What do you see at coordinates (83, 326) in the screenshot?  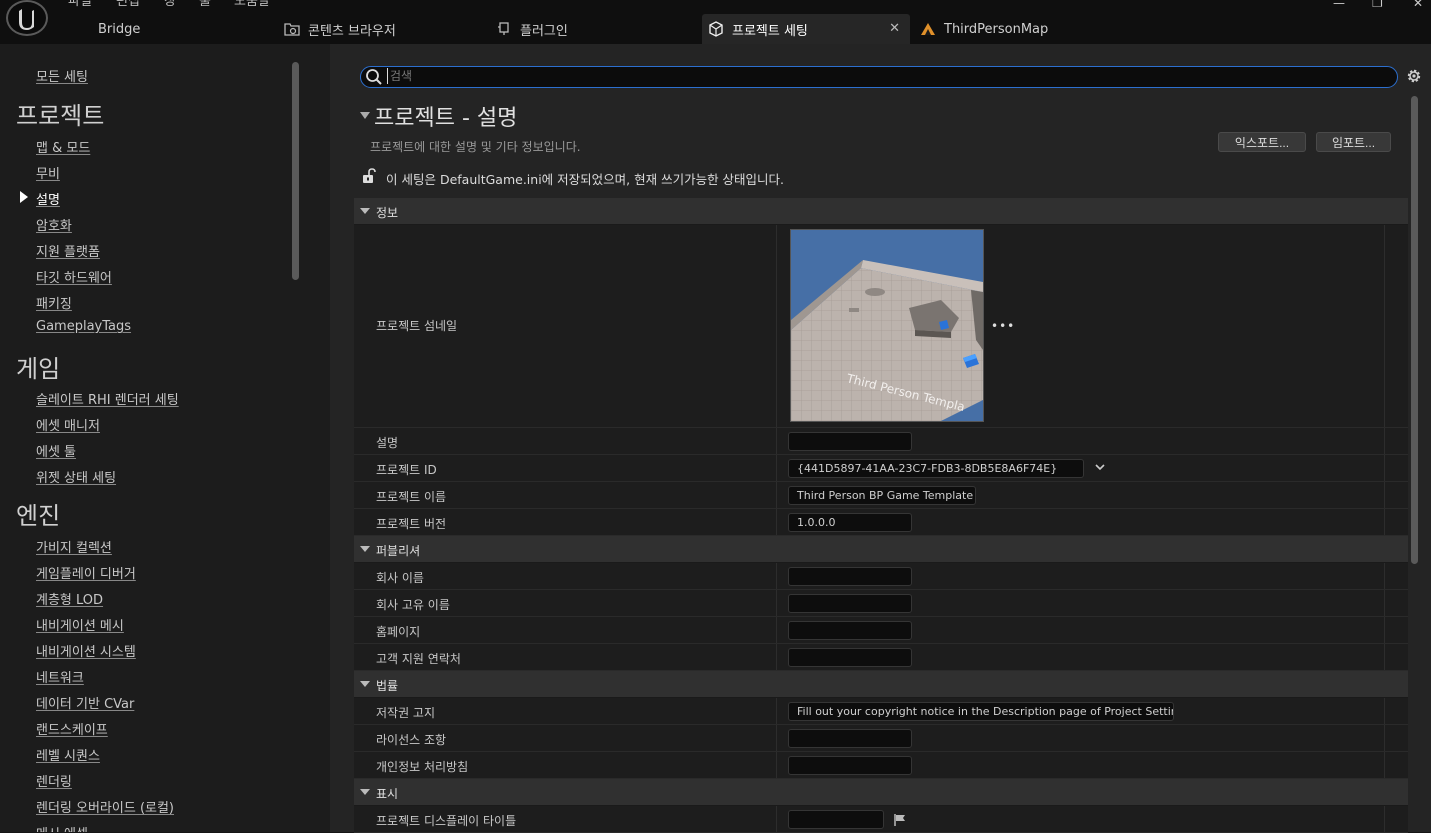 I see `sidebar-item-gameplay-tags: GameplayTags` at bounding box center [83, 326].